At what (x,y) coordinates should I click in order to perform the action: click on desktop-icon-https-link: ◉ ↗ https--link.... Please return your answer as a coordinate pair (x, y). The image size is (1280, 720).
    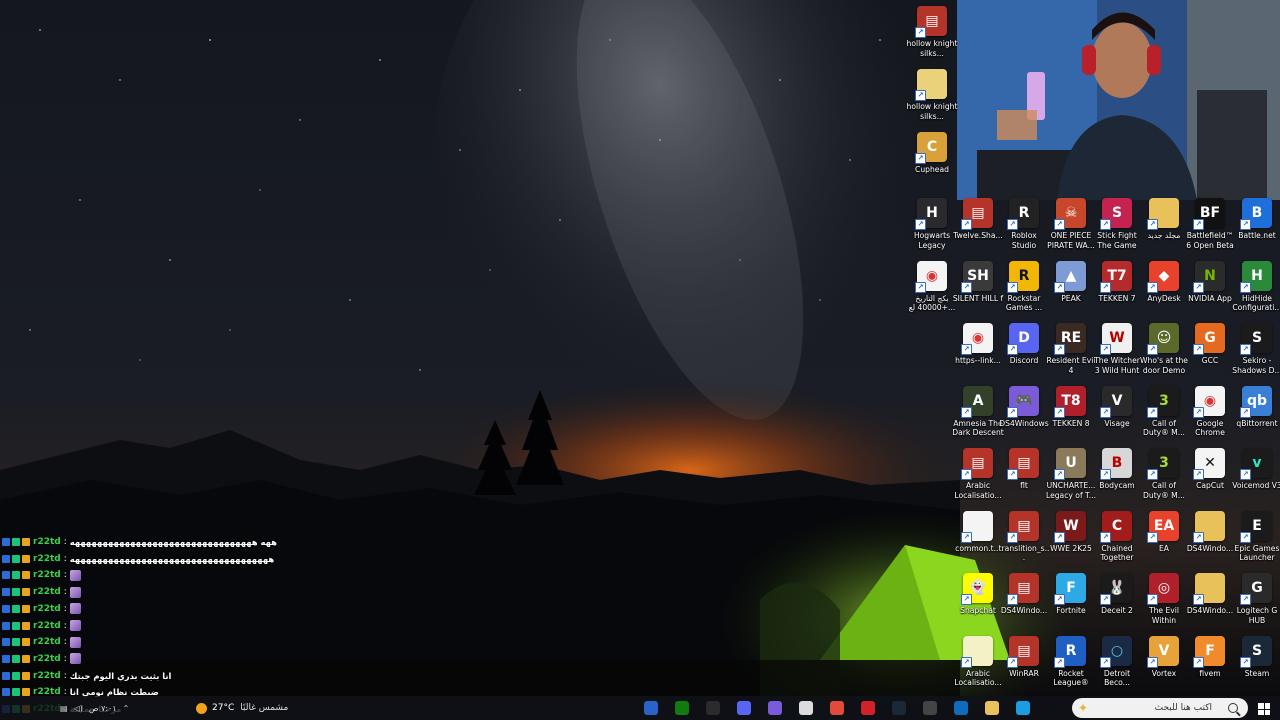
    Looking at the image, I should click on (978, 344).